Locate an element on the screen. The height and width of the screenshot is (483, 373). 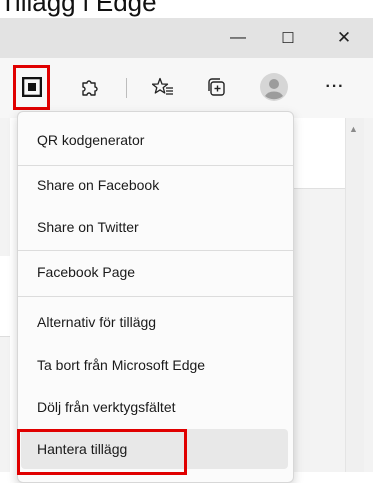
page-background-left is located at coordinates (5, 295).